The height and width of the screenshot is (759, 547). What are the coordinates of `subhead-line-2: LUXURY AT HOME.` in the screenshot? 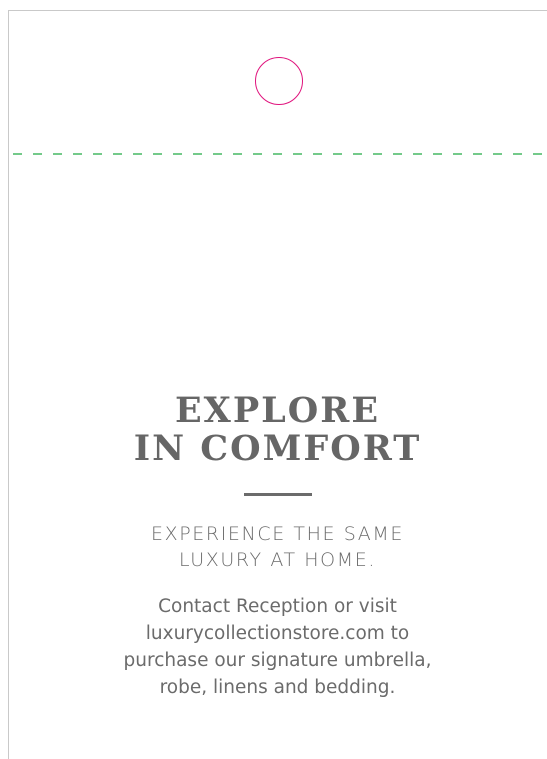 It's located at (277, 560).